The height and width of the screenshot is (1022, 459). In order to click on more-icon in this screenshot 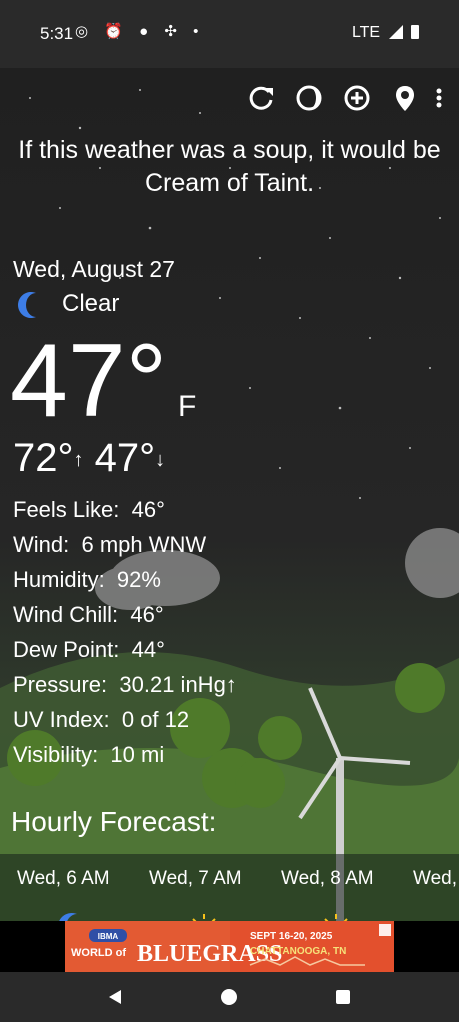, I will do `click(439, 98)`.